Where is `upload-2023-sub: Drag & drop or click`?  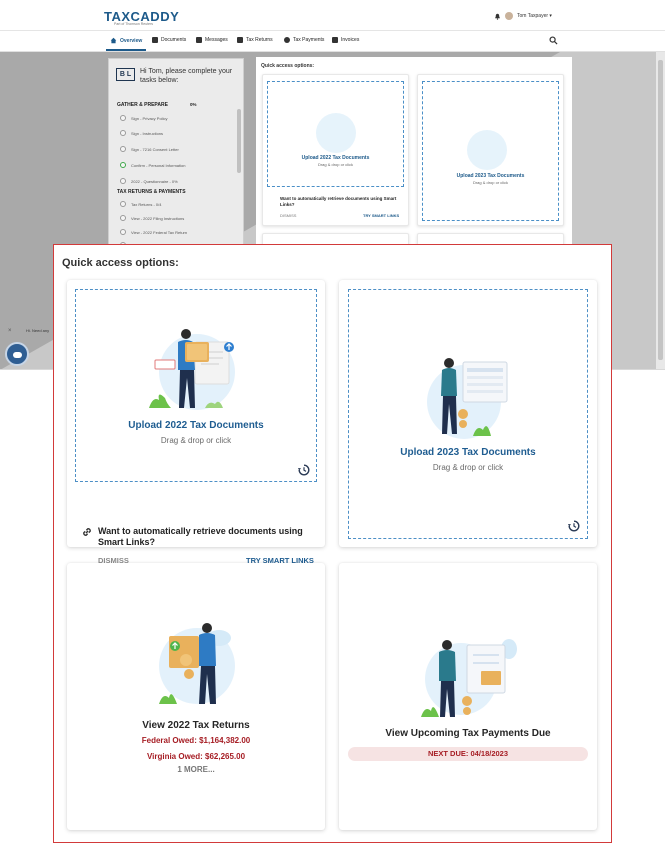 upload-2023-sub: Drag & drop or click is located at coordinates (490, 182).